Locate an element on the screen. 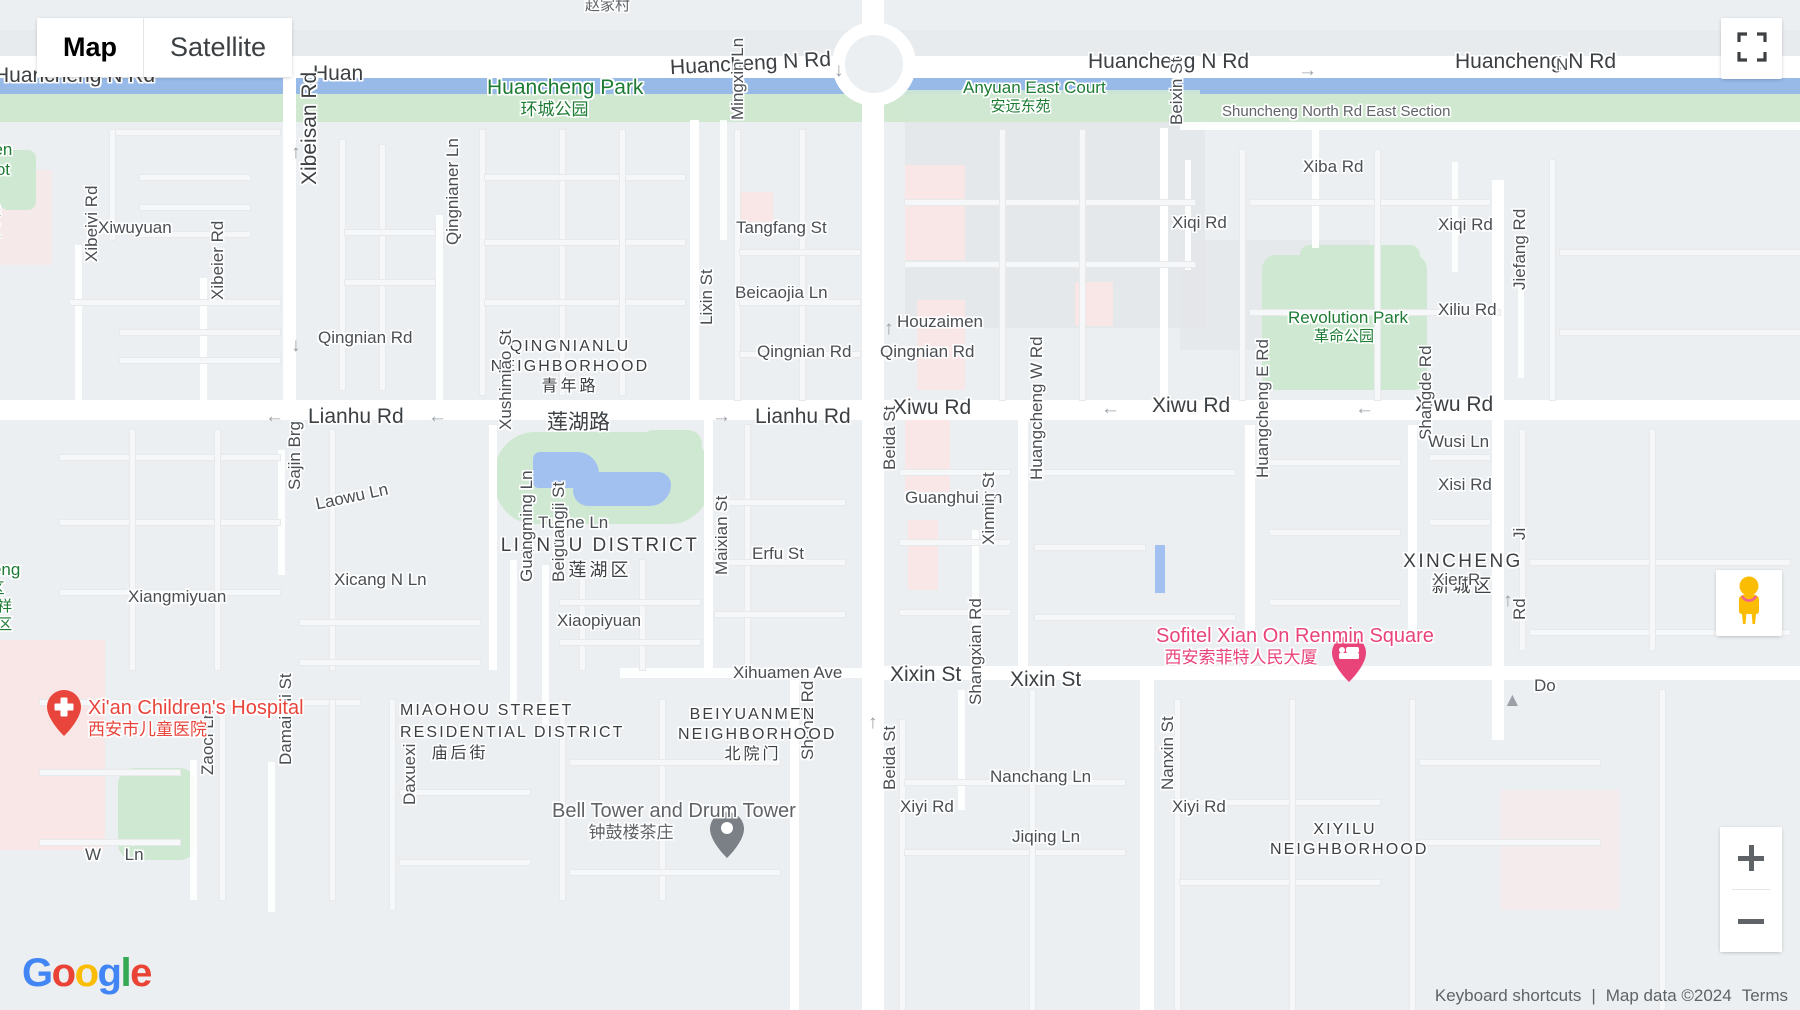 The height and width of the screenshot is (1010, 1800). road-guangming-ln is located at coordinates (513, 640).